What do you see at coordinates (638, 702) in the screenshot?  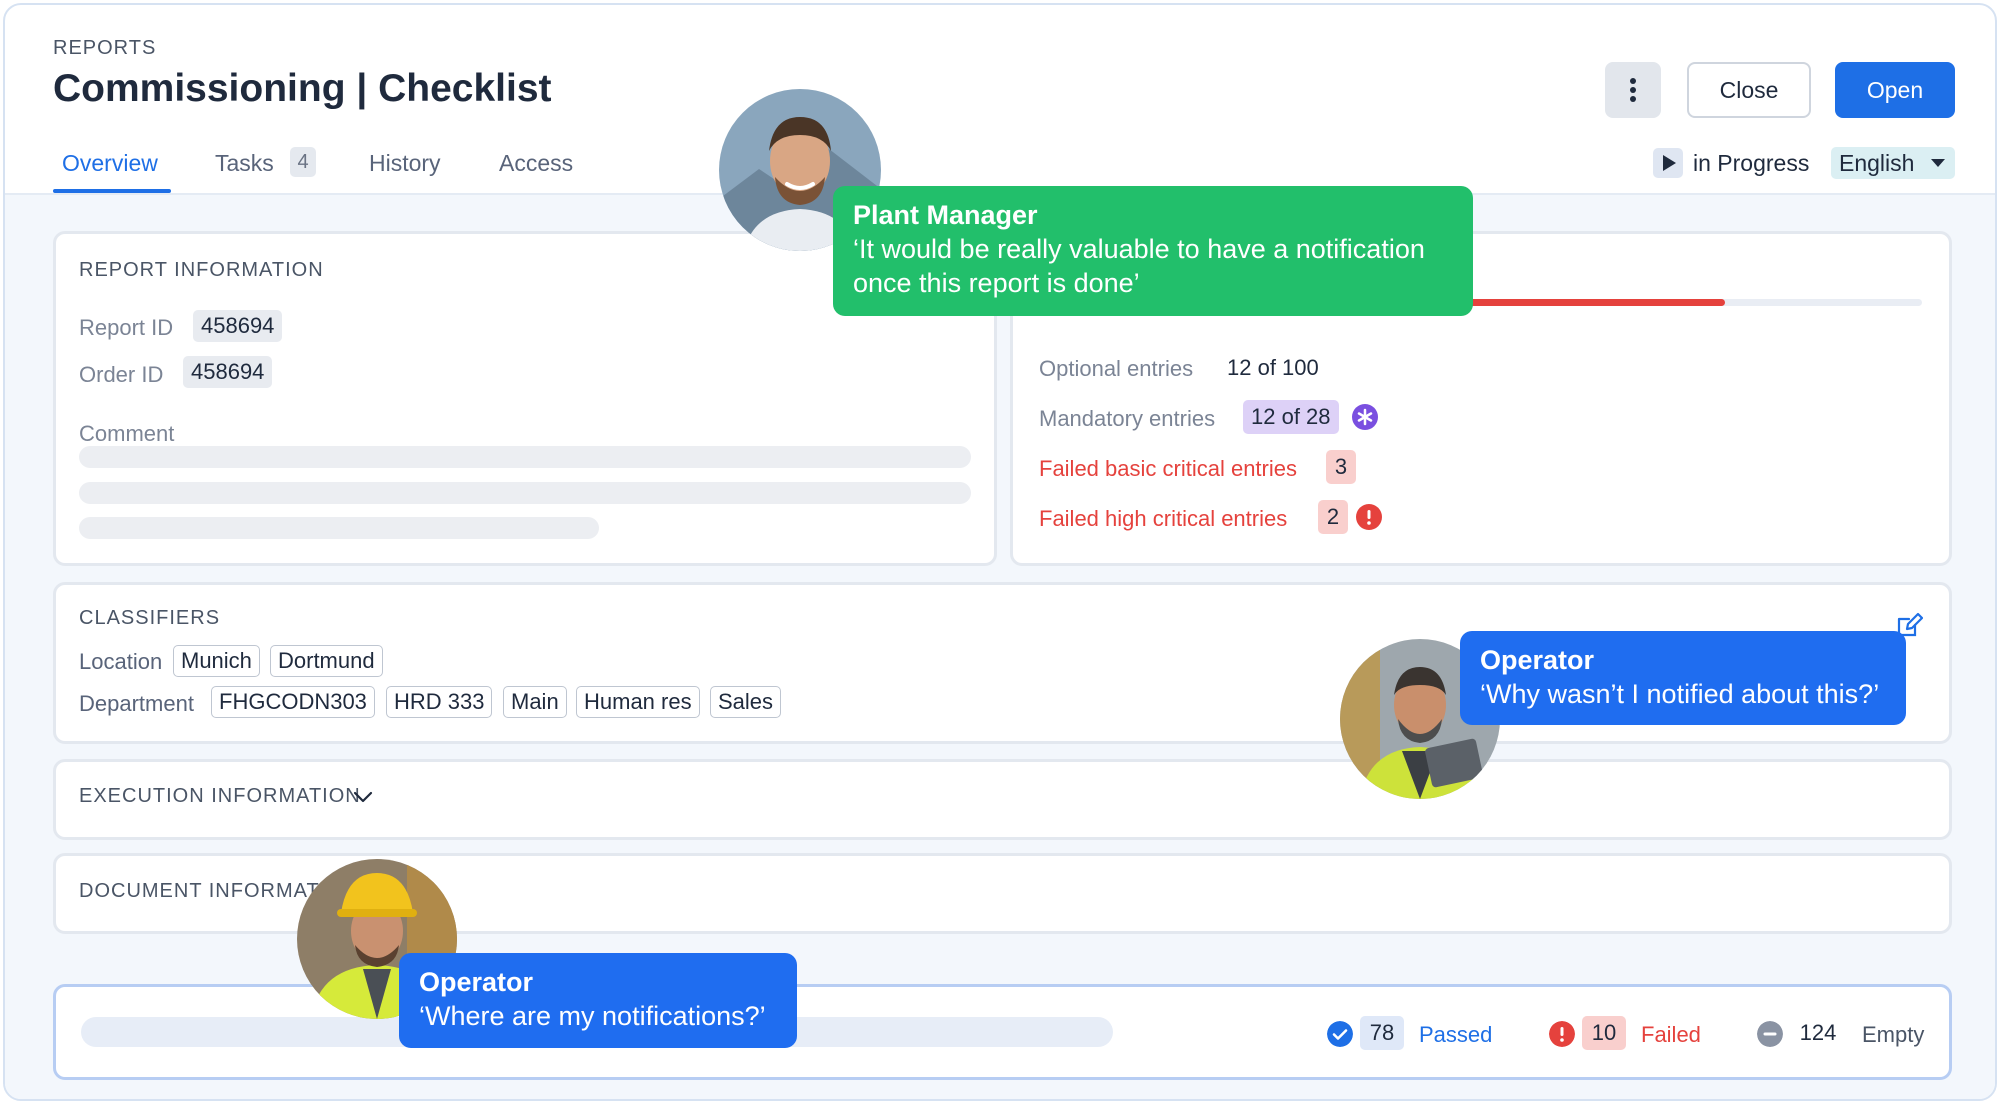 I see `department-tag: Human res` at bounding box center [638, 702].